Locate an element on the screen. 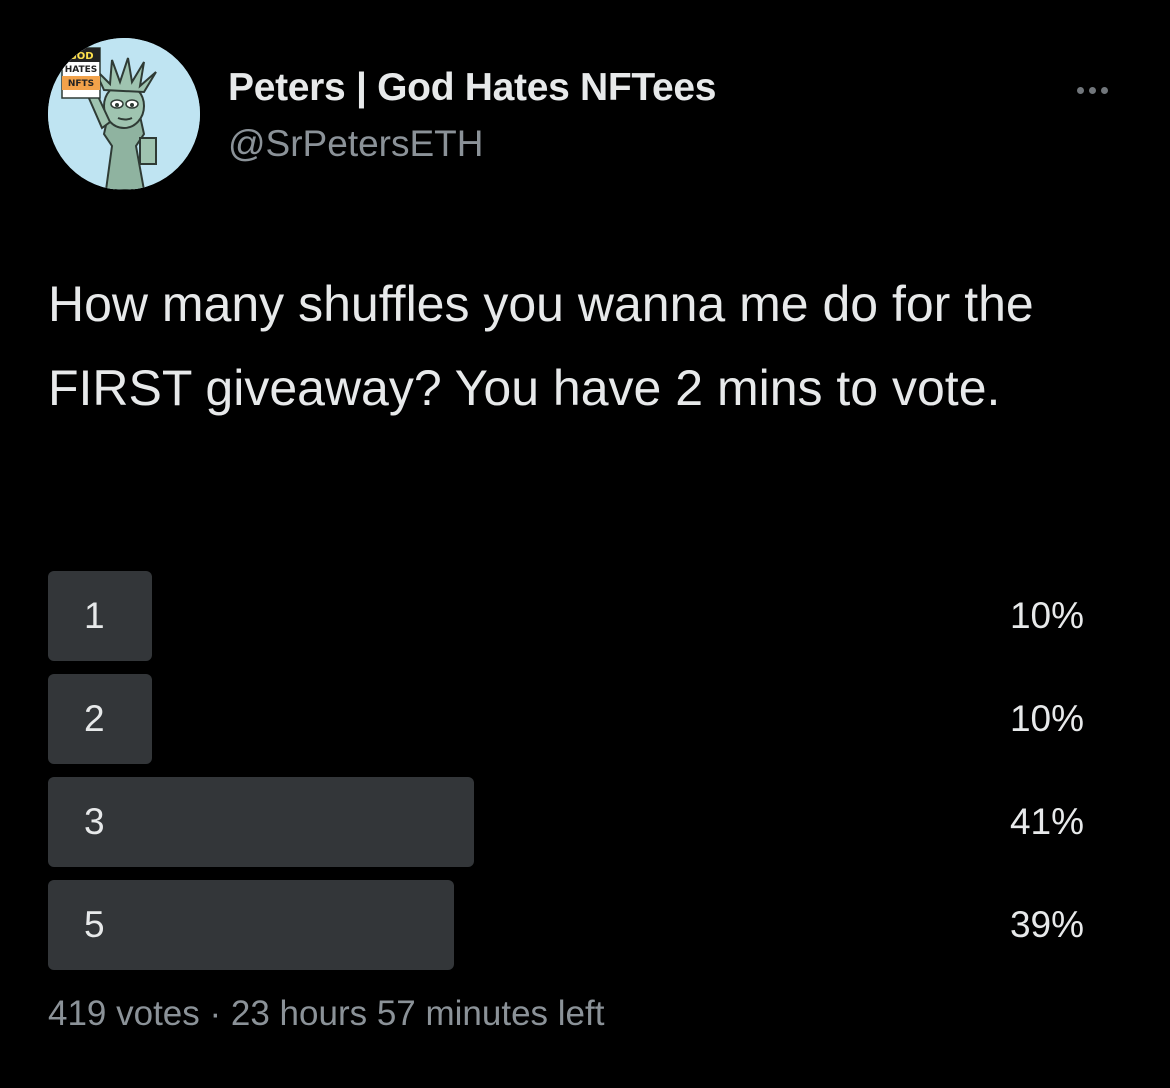 The height and width of the screenshot is (1088, 1170). avatar-sign-line-1: GOD is located at coordinates (80, 56).